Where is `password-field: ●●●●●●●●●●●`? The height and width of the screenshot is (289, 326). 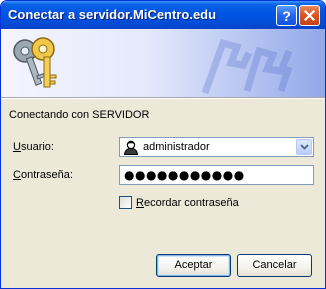 password-field: ●●●●●●●●●●● is located at coordinates (216, 175).